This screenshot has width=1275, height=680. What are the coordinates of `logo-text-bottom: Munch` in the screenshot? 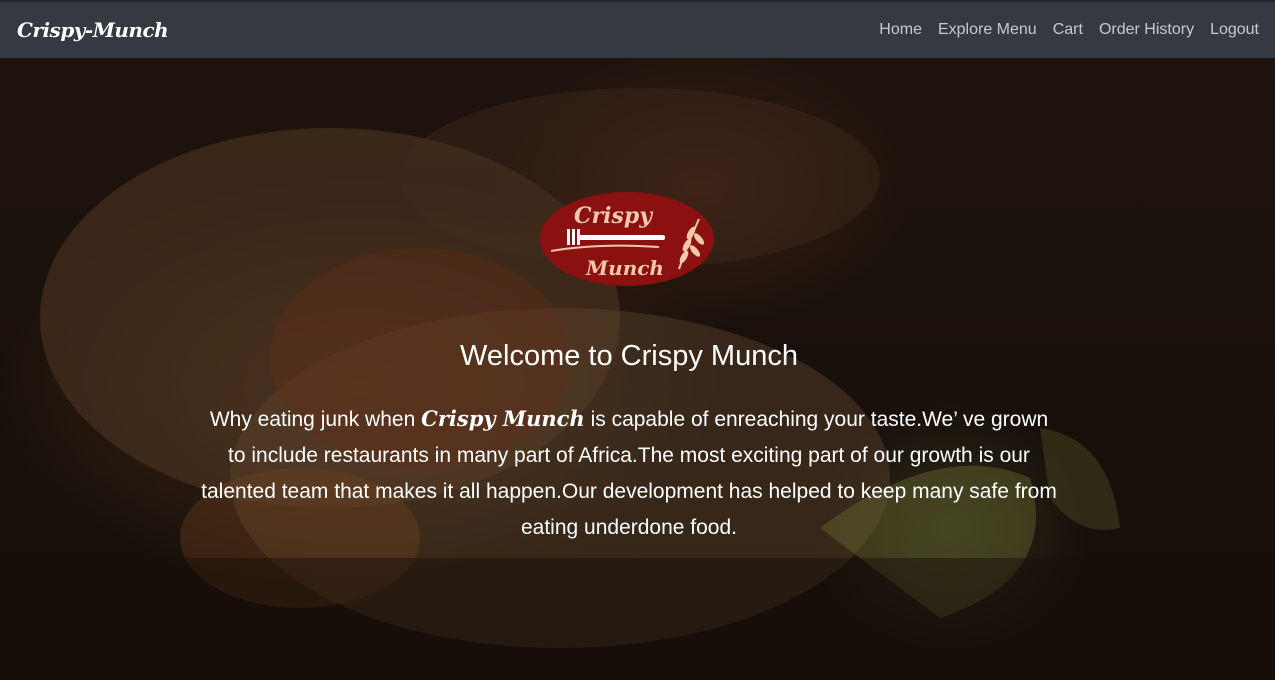 It's located at (624, 268).